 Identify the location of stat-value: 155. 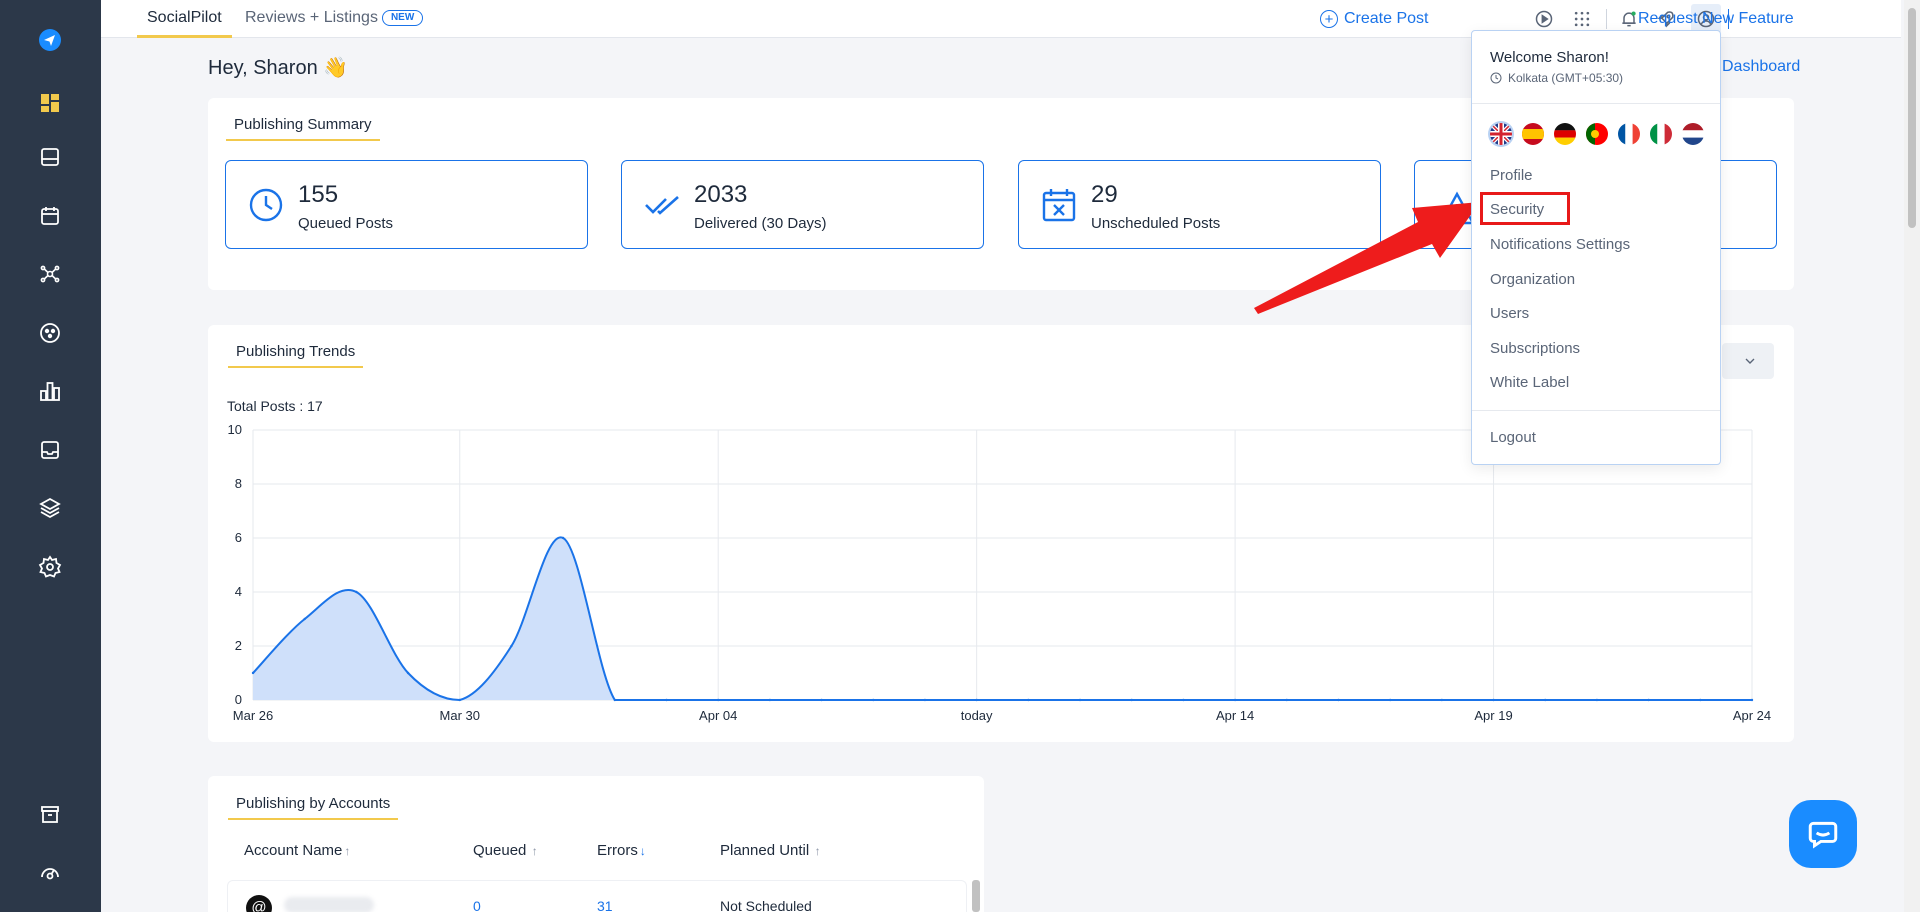
(318, 194).